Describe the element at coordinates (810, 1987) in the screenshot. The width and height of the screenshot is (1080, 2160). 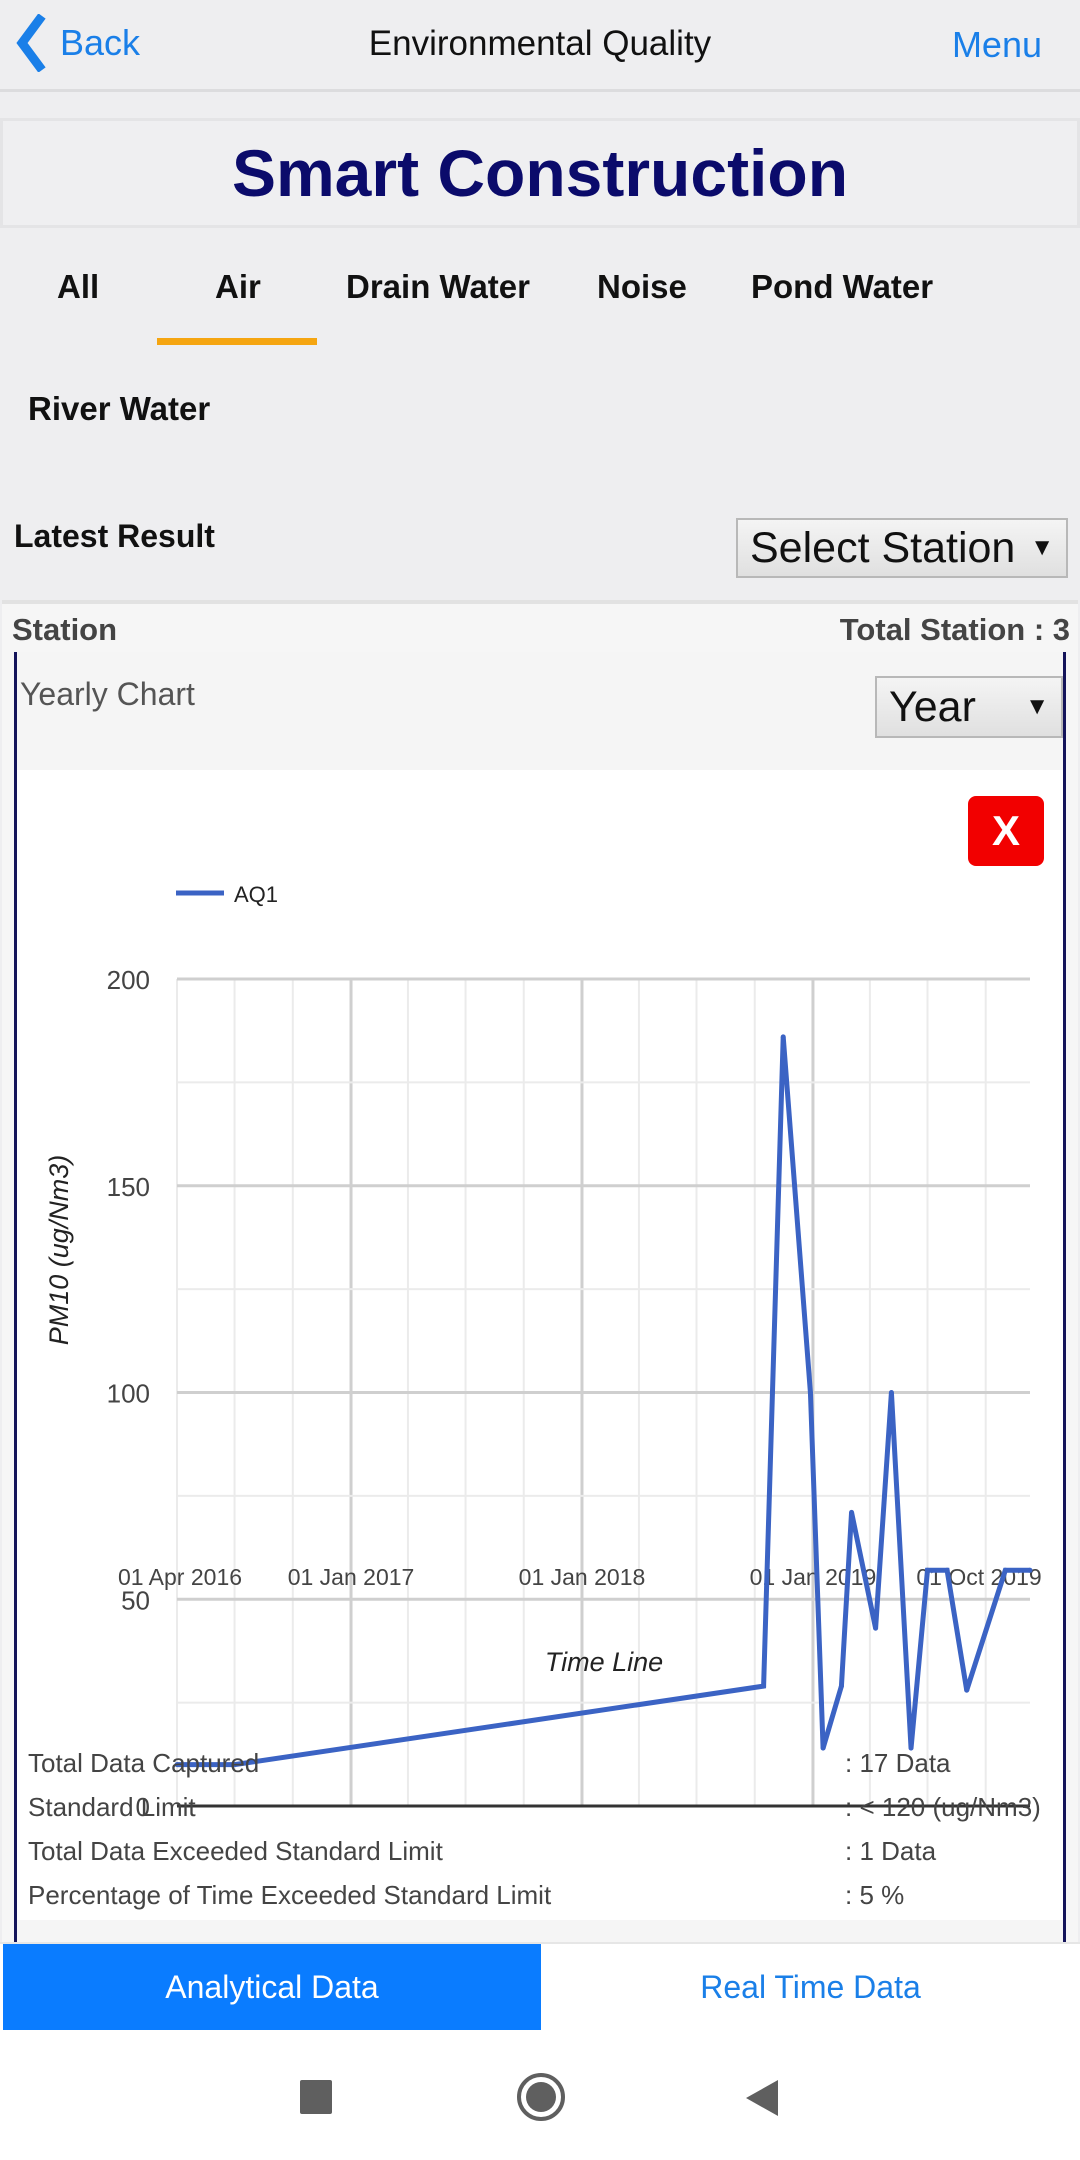
I see `real-time-data-tab: Real Time Data` at that location.